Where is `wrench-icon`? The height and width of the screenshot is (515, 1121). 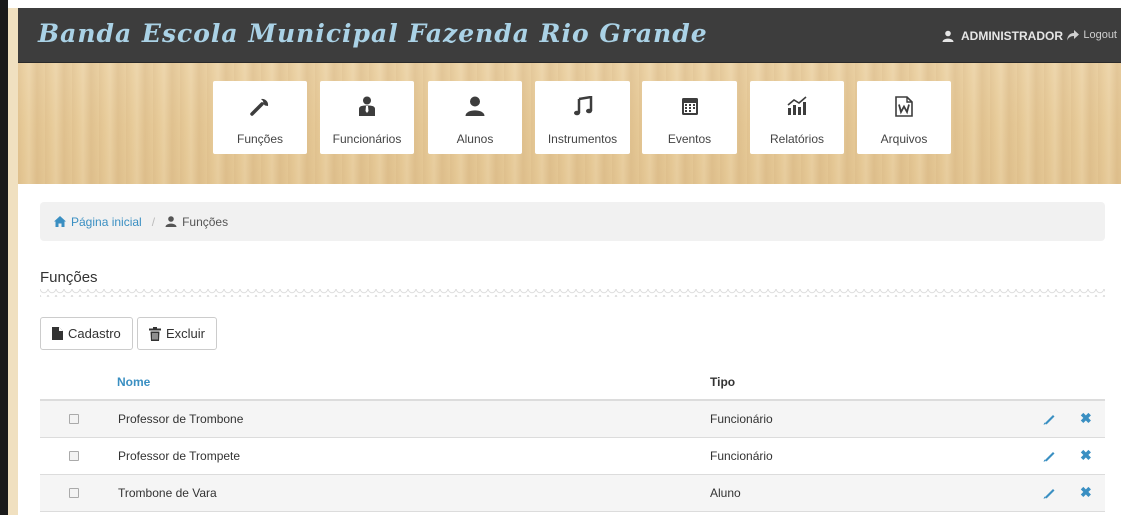
wrench-icon is located at coordinates (259, 107).